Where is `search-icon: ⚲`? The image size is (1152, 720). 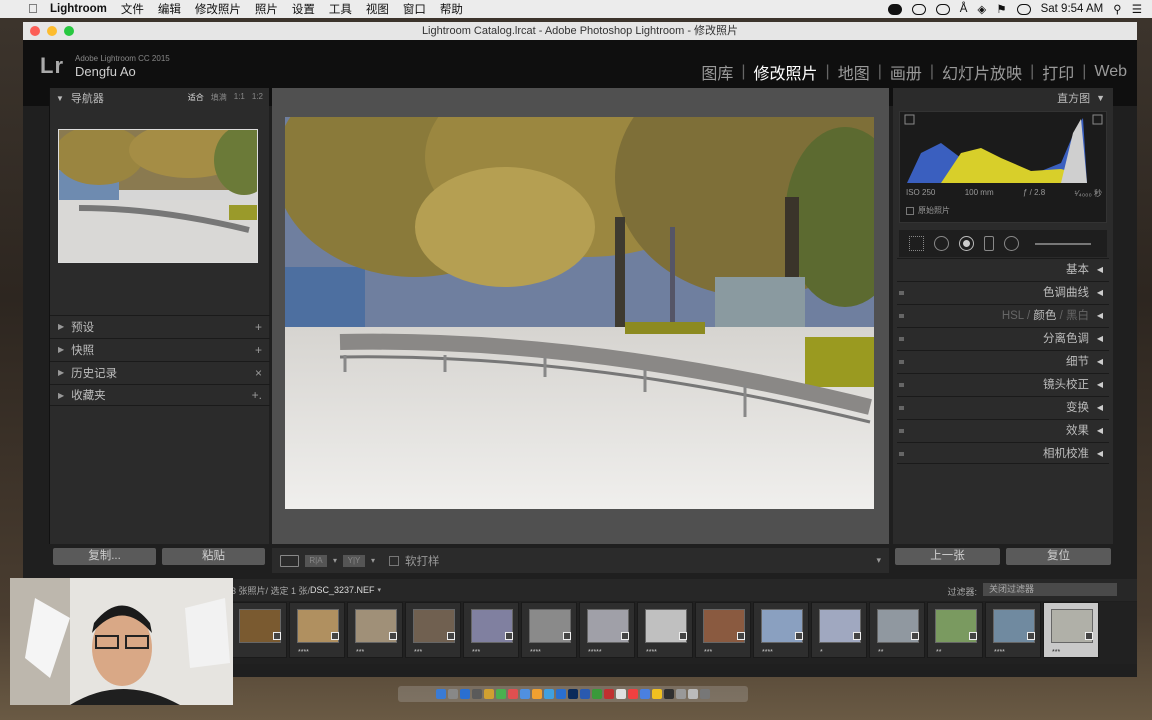
search-icon: ⚲ is located at coordinates (1117, 9).